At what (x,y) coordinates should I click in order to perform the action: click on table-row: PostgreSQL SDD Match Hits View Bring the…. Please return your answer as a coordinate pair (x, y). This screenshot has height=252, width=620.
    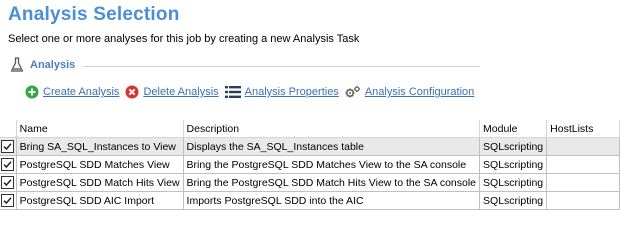
    Looking at the image, I should click on (310, 182).